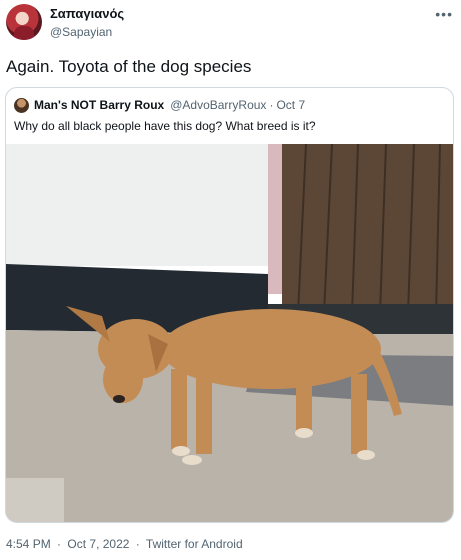 This screenshot has width=461, height=560. I want to click on quoted-date: Oct 7, so click(291, 105).